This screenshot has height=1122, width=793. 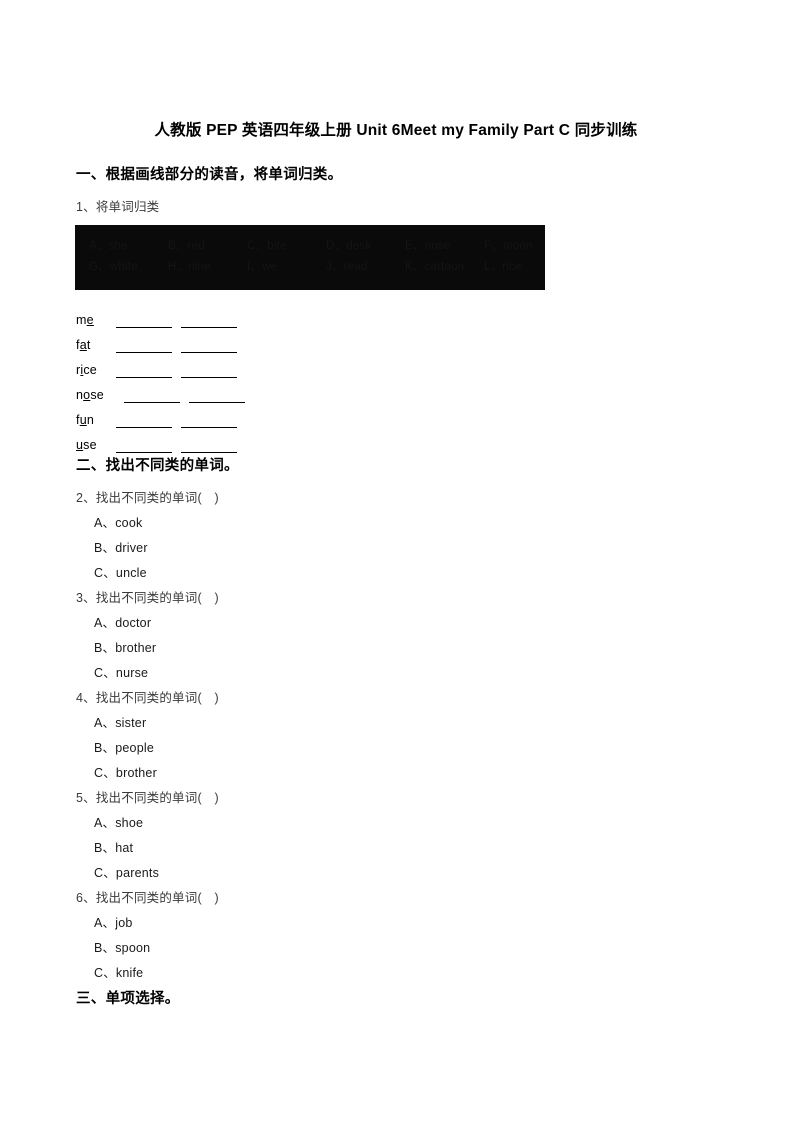 I want to click on word-bank-item: K、cartoon, so click(x=435, y=266).